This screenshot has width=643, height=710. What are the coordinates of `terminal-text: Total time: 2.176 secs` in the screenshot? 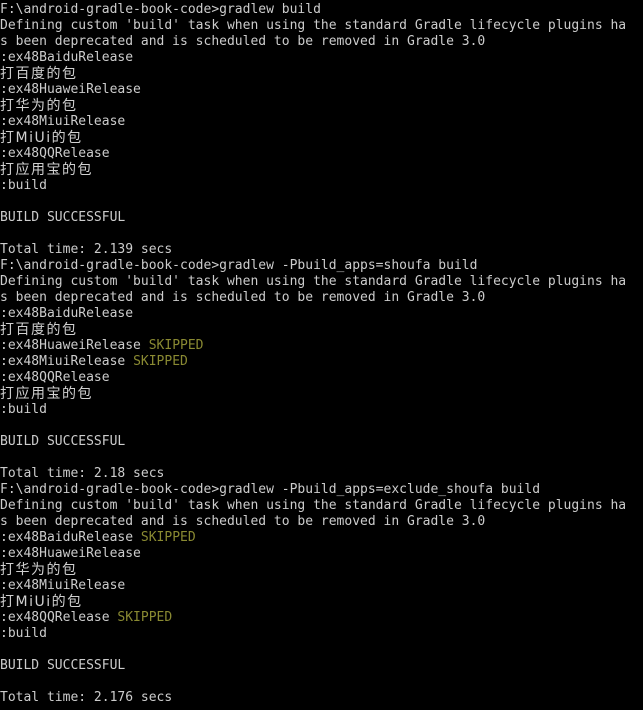 It's located at (86, 697).